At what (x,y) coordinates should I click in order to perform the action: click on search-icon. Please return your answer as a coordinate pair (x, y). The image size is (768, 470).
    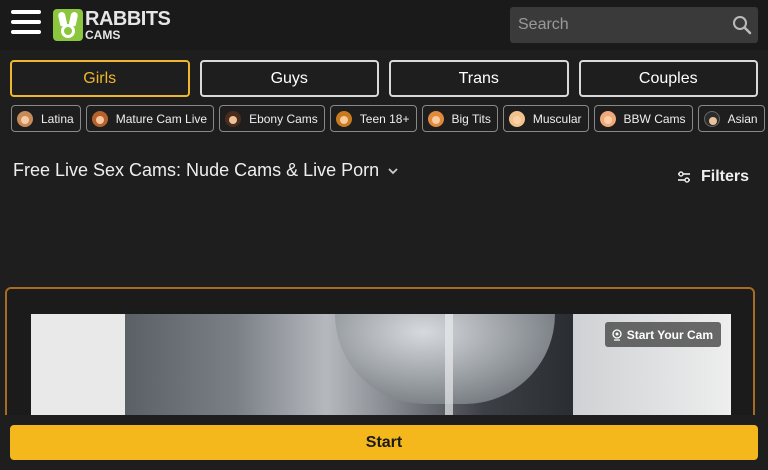
    Looking at the image, I should click on (742, 25).